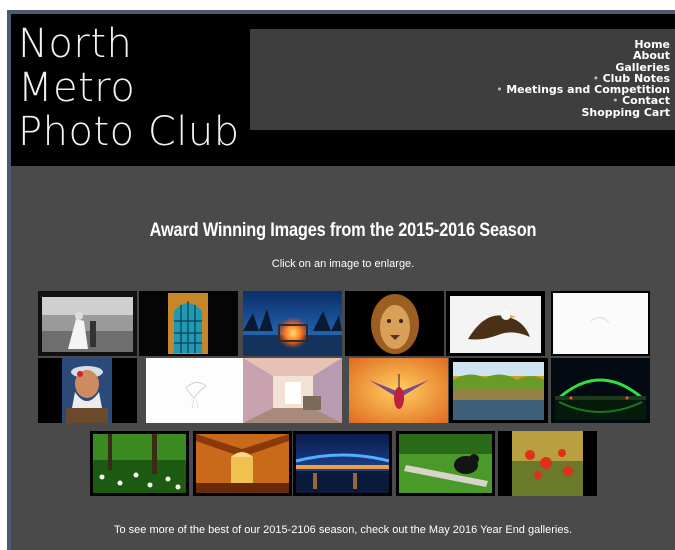 This screenshot has width=675, height=550. Describe the element at coordinates (583, 112) in the screenshot. I see `nav-shopping-cart: Shopping Cart` at that location.